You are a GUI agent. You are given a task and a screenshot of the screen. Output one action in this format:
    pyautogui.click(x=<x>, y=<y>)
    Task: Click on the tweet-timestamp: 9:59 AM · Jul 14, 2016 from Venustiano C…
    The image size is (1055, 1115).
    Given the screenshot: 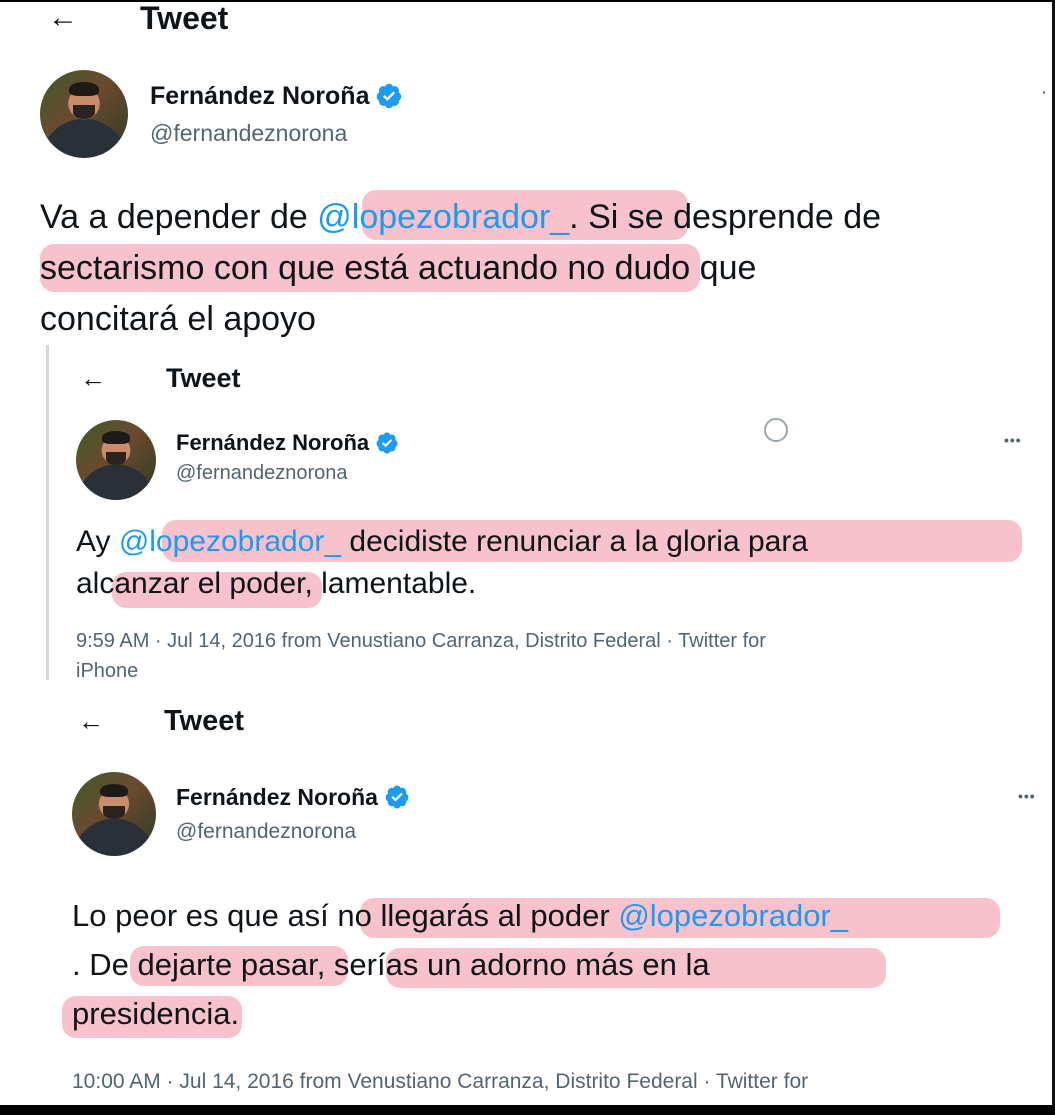 What is the action you would take?
    pyautogui.click(x=421, y=641)
    